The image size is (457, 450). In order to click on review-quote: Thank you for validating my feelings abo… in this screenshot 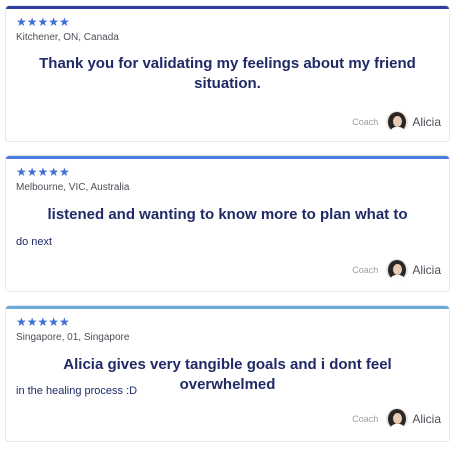, I will do `click(227, 73)`.